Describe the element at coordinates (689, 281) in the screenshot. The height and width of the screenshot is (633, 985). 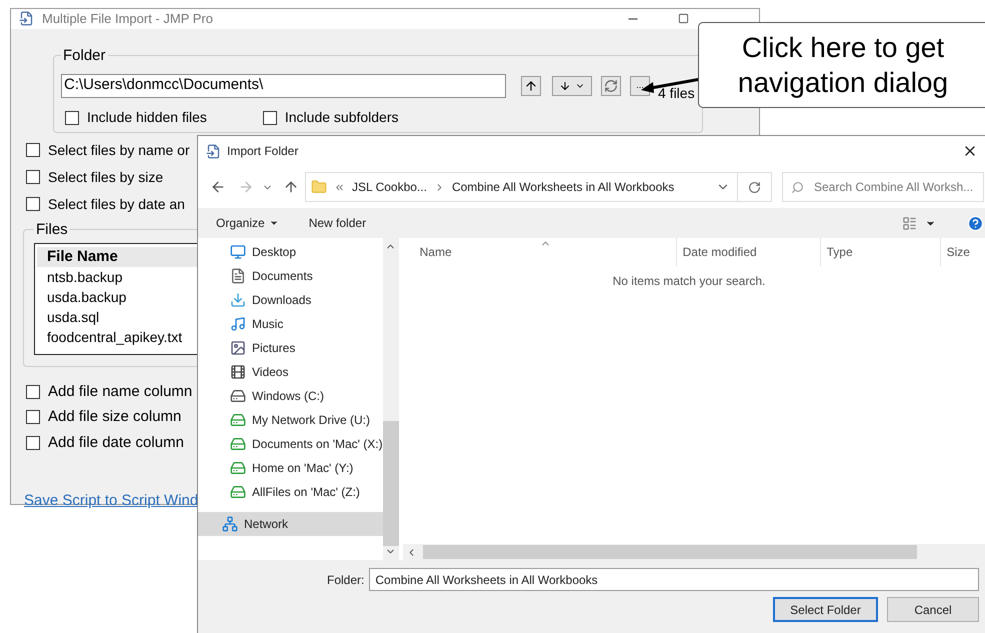
I see `empty-message: No items match your search.` at that location.